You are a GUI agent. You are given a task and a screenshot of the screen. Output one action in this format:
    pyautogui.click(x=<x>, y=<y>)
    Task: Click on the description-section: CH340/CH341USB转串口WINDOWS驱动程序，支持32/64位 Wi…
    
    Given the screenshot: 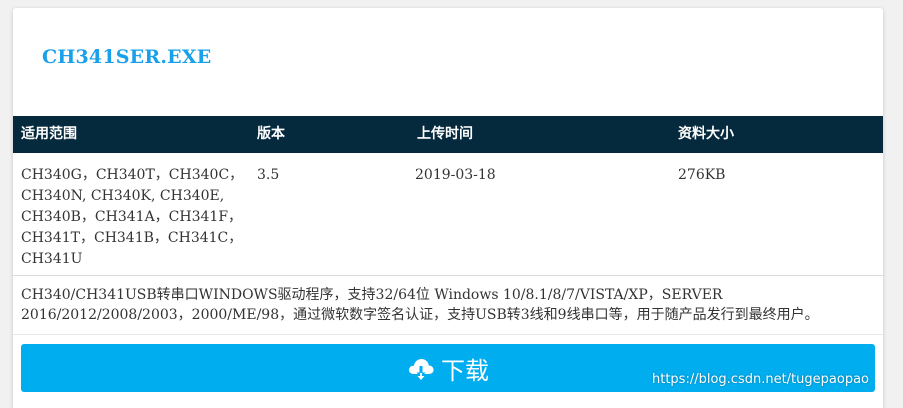 What is the action you would take?
    pyautogui.click(x=448, y=305)
    